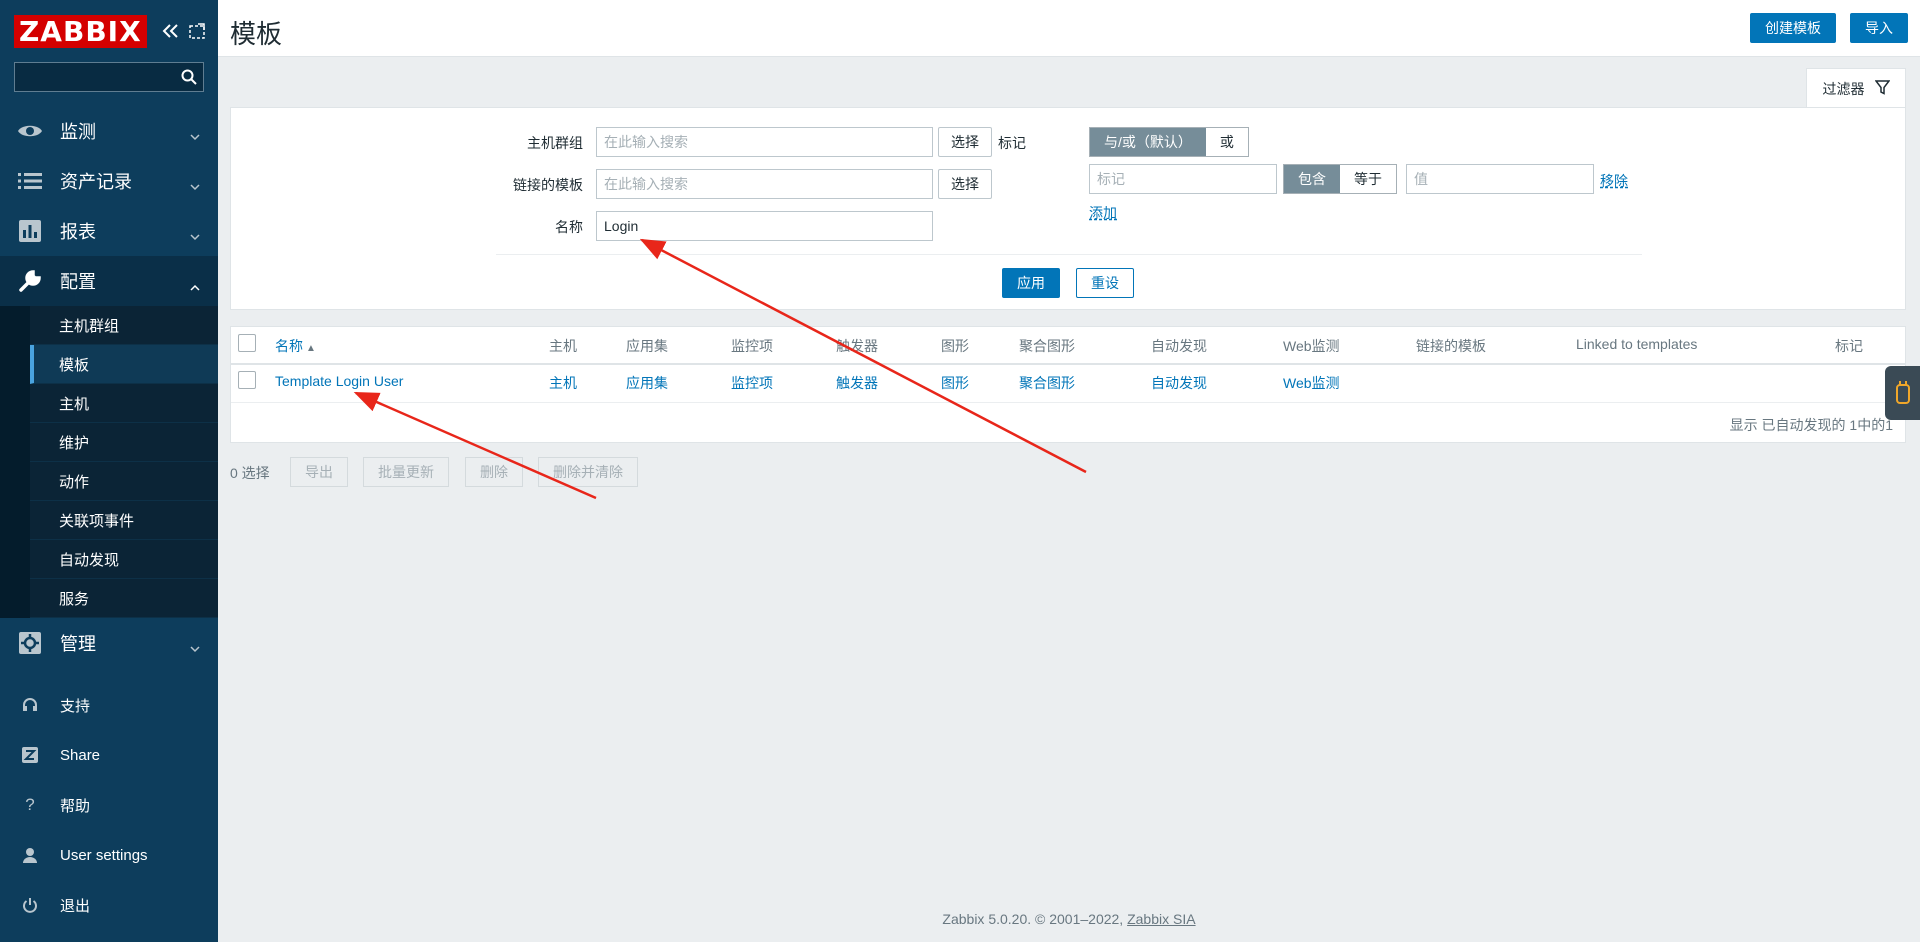  Describe the element at coordinates (1793, 28) in the screenshot. I see `create-template-button: 创建模板` at that location.